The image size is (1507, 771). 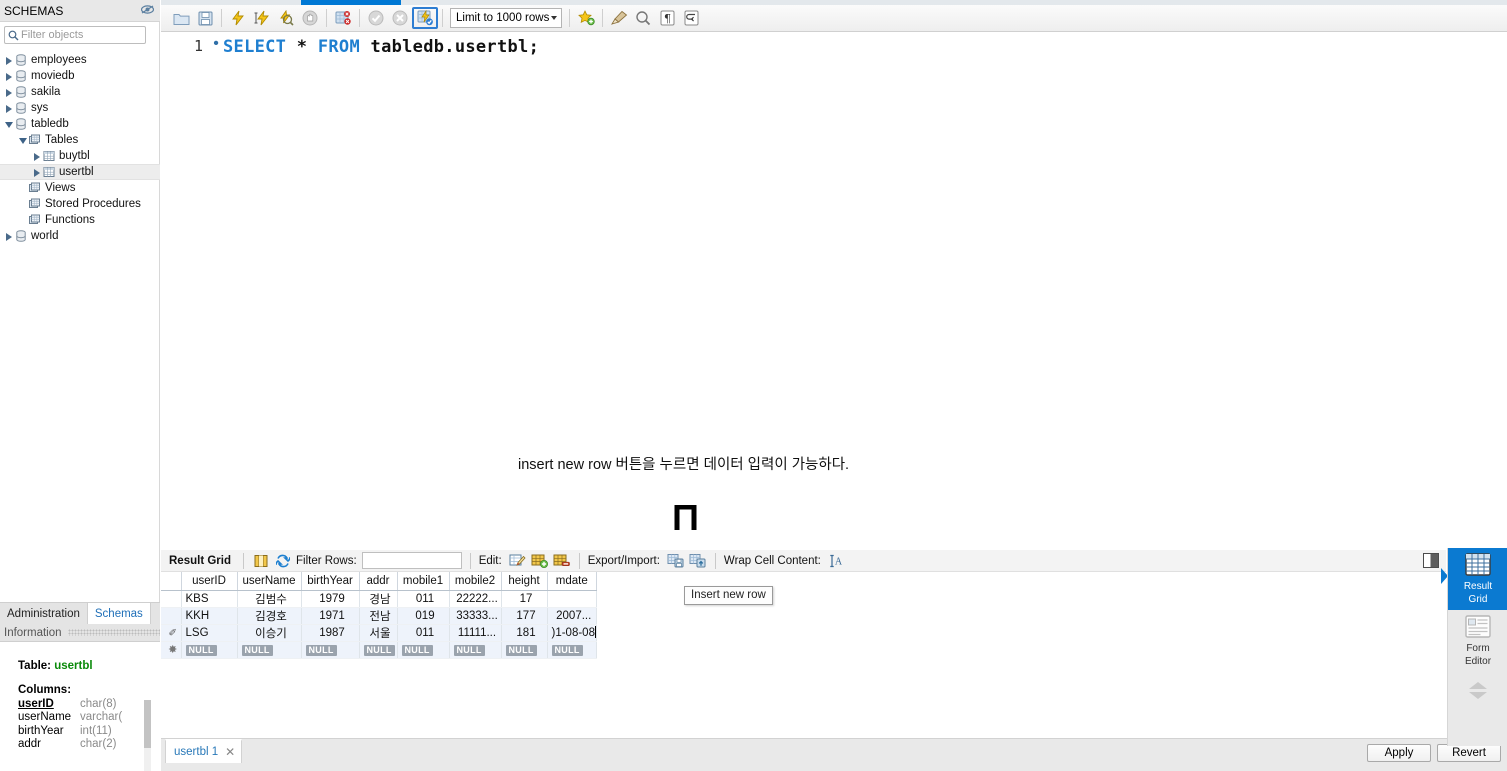 I want to click on table-row: ✸ NULL NULL NULL NULL NULL NULL NULL NULL, so click(x=379, y=650).